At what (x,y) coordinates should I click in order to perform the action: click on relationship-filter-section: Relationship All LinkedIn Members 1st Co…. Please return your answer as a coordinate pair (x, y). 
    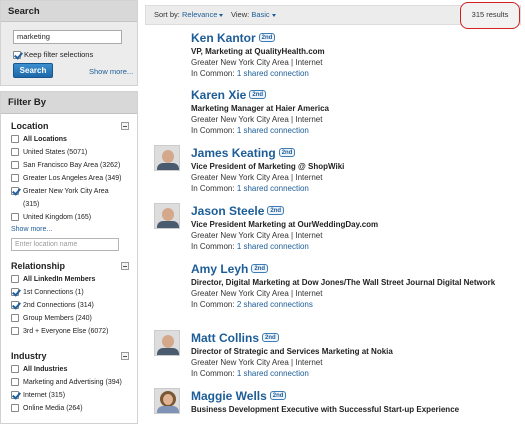
    Looking at the image, I should click on (69, 298).